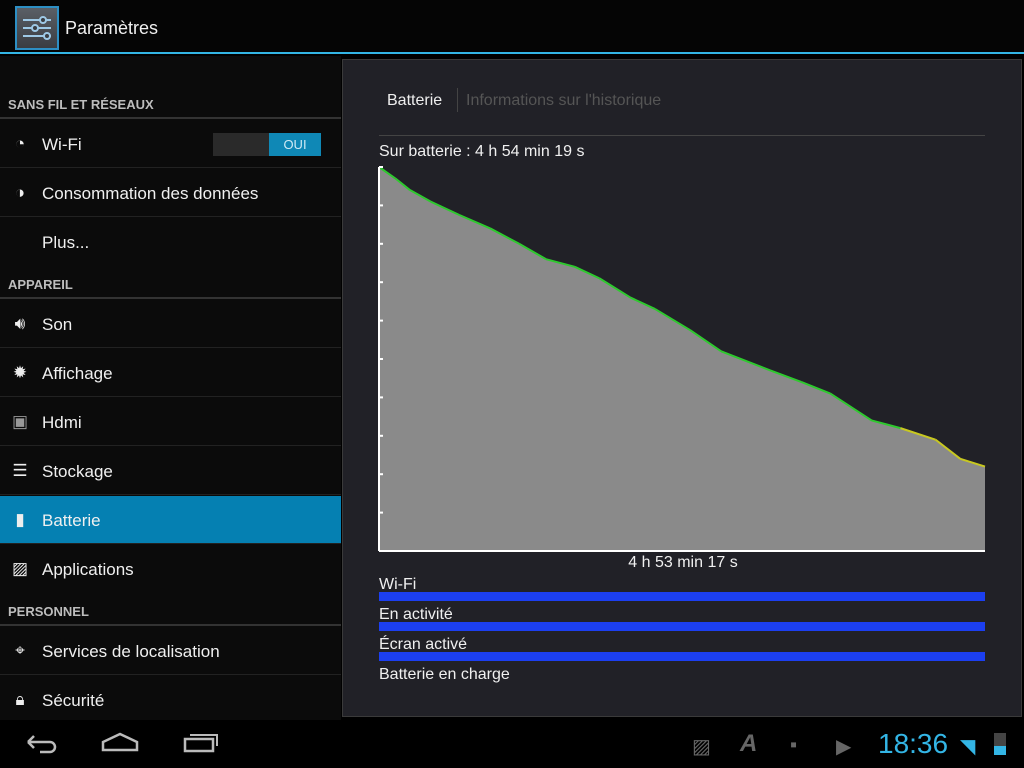  What do you see at coordinates (170, 520) in the screenshot?
I see `sidebar-item-battery: ▮ Batterie` at bounding box center [170, 520].